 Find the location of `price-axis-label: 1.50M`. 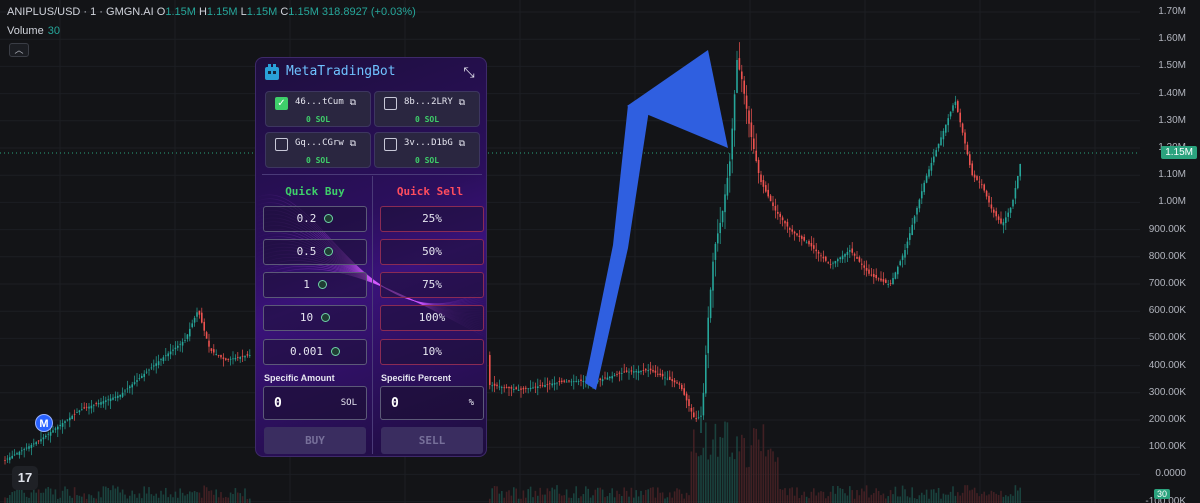

price-axis-label: 1.50M is located at coordinates (1172, 66).